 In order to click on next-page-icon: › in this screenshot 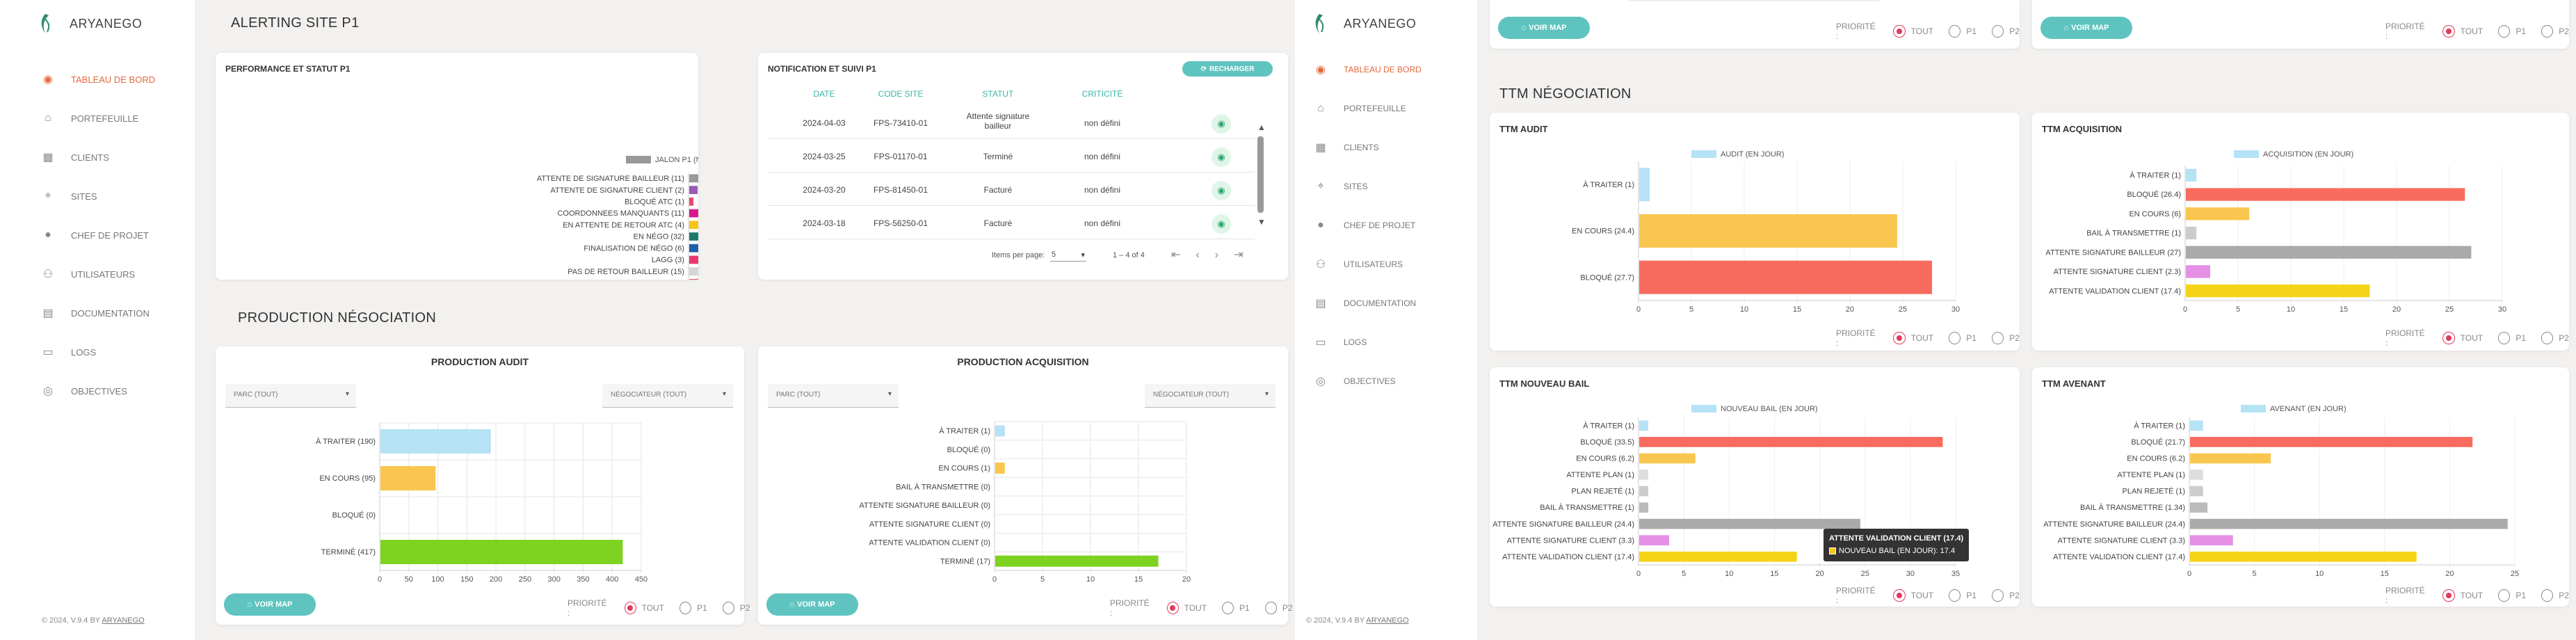, I will do `click(1224, 255)`.